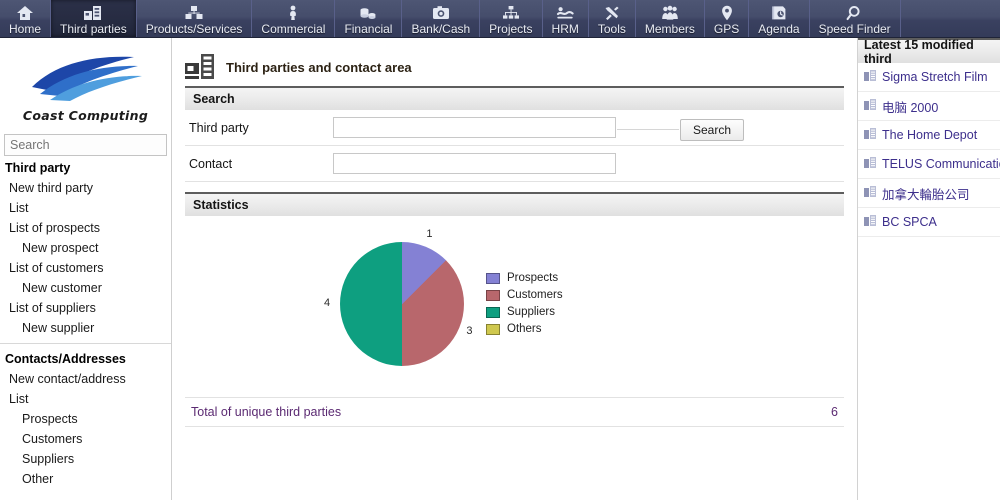 The height and width of the screenshot is (500, 1000). I want to click on latest-modified-header: Latest 15 modified third, so click(929, 52).